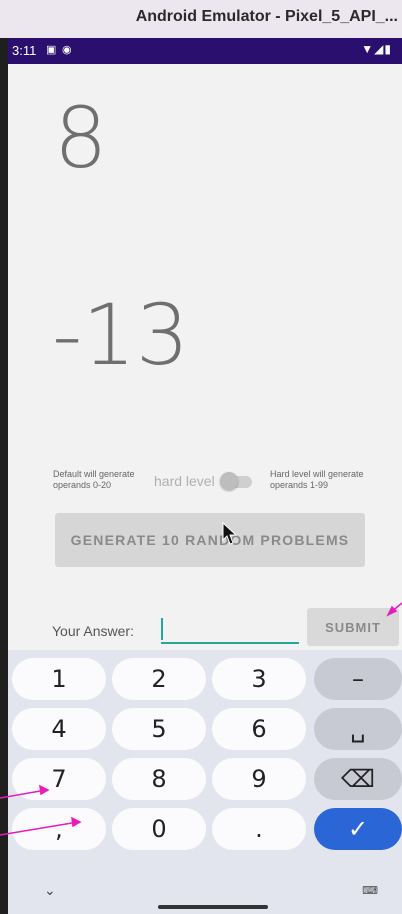 The width and height of the screenshot is (402, 914). What do you see at coordinates (44, 790) in the screenshot?
I see `annotation-arrowhead-key7` at bounding box center [44, 790].